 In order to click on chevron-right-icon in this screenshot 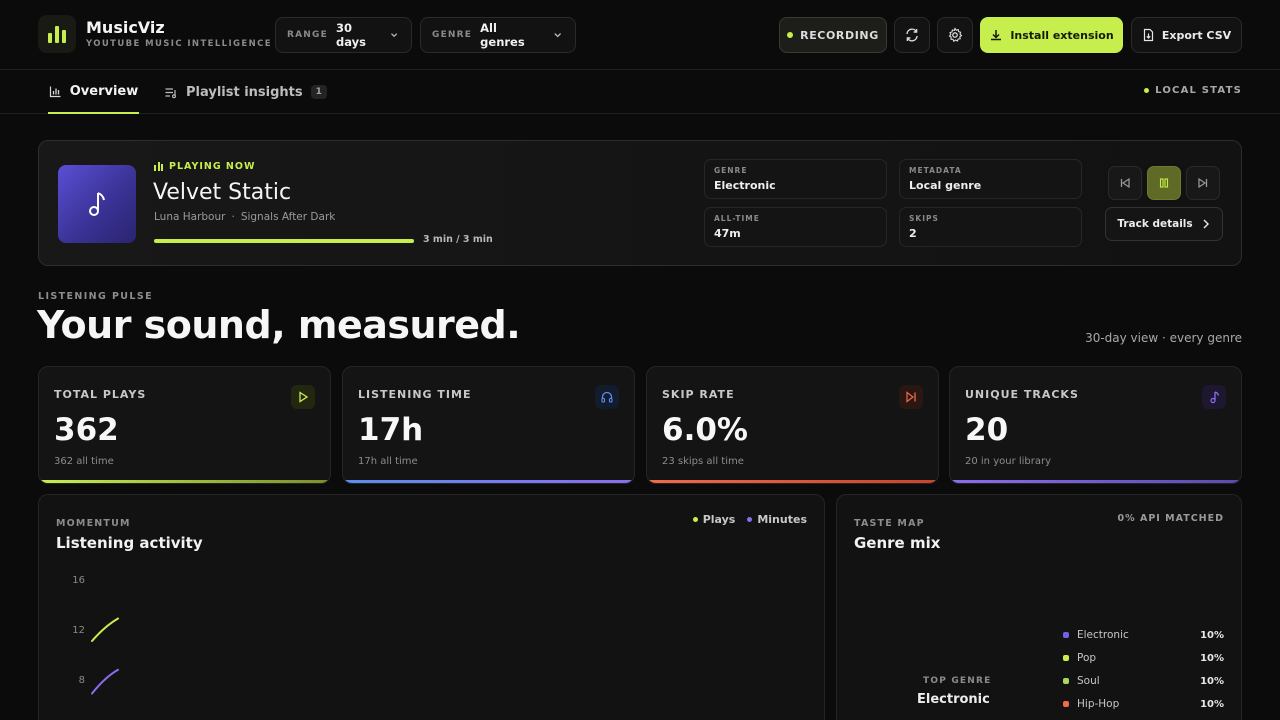, I will do `click(1206, 224)`.